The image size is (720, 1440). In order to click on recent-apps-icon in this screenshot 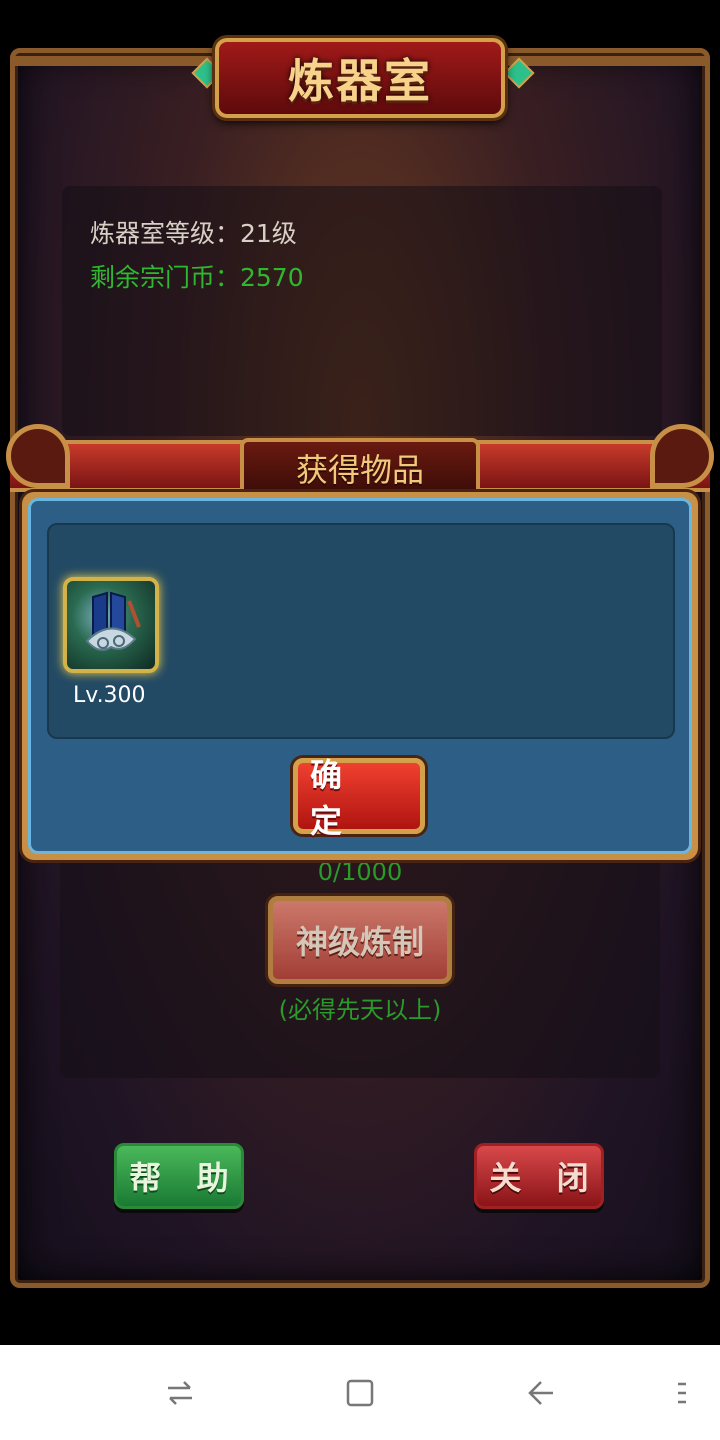, I will do `click(180, 1393)`.